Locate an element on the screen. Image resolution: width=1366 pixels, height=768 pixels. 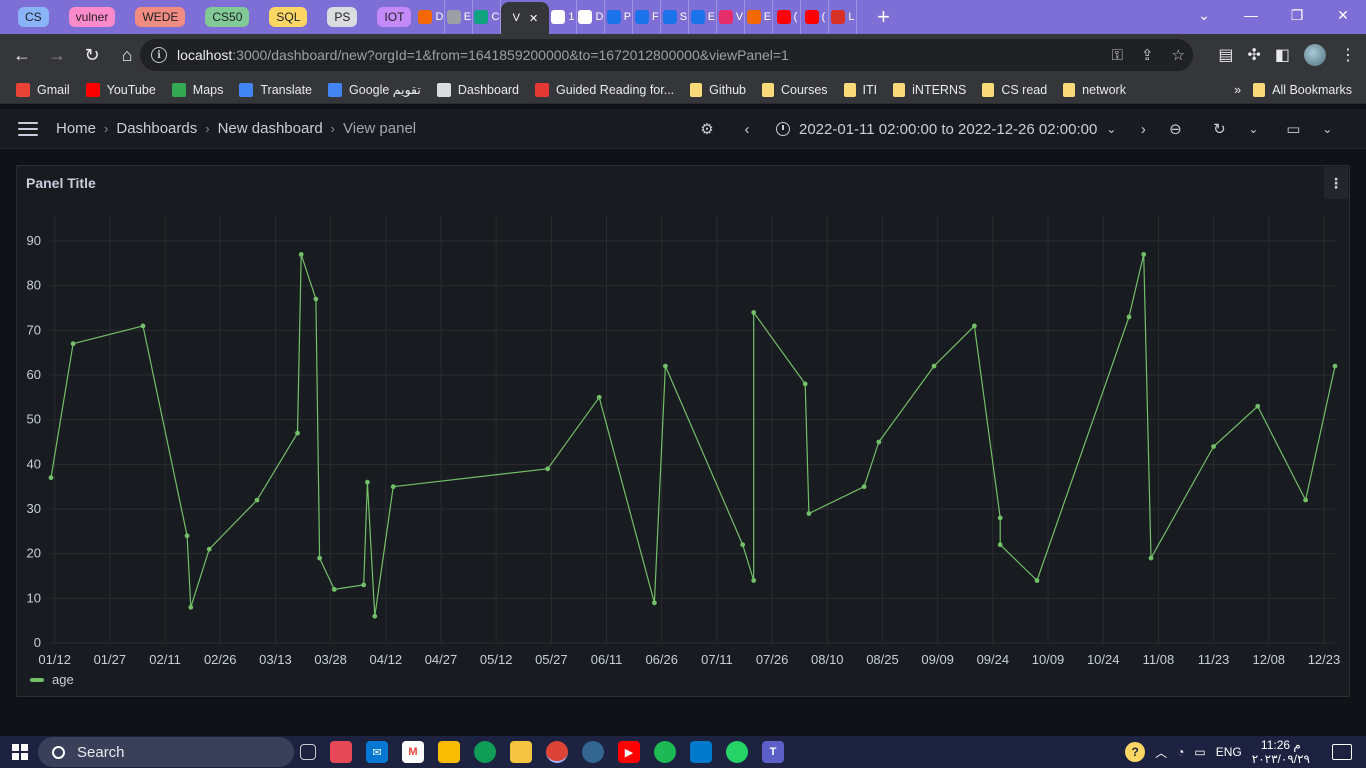
side-panel-icon: ◧ is located at coordinates (1282, 55).